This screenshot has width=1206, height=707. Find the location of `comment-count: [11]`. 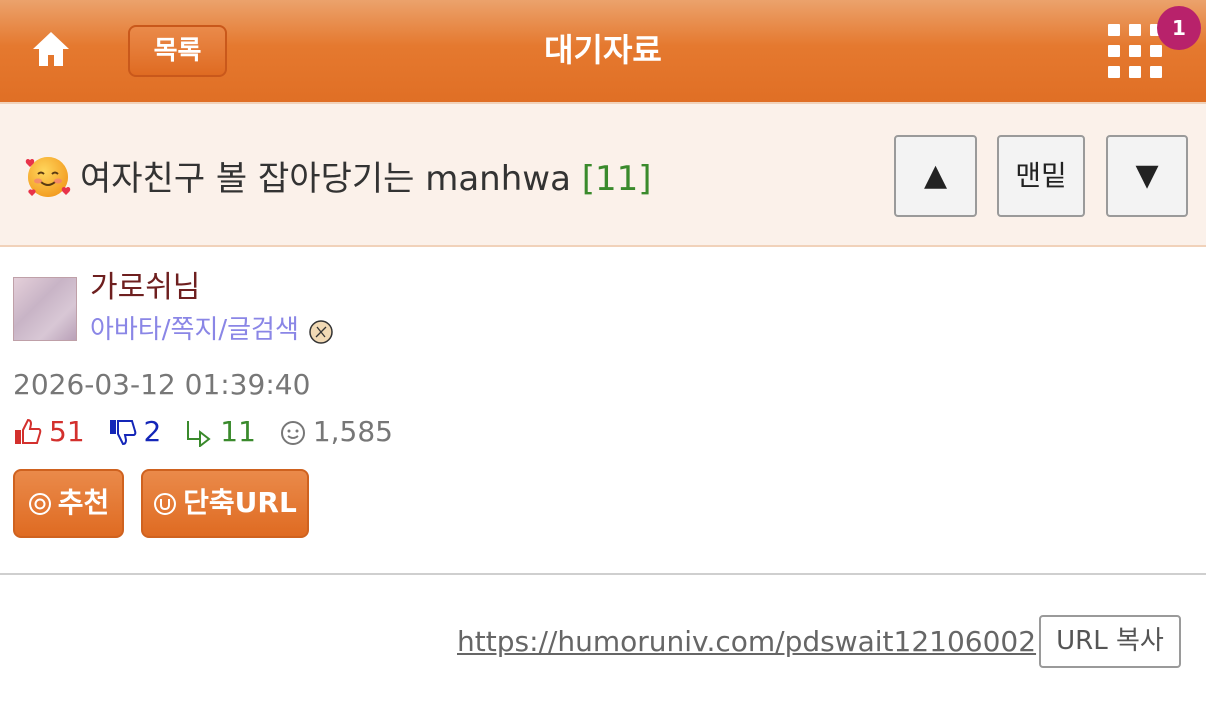

comment-count: [11] is located at coordinates (617, 179).